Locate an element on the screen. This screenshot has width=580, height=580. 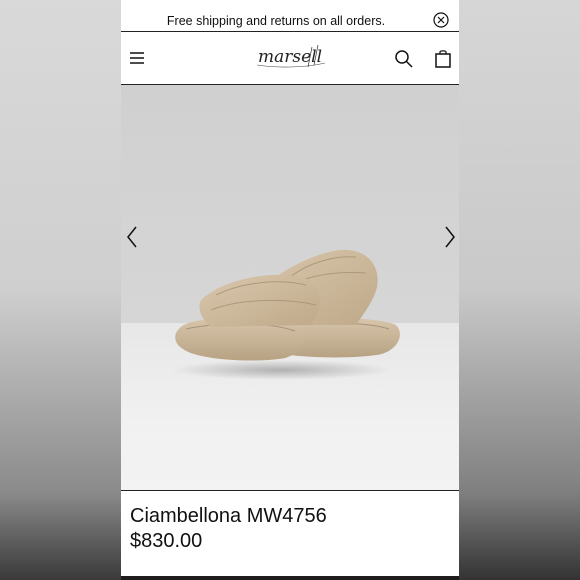
marsell-logo: marsell is located at coordinates (290, 57).